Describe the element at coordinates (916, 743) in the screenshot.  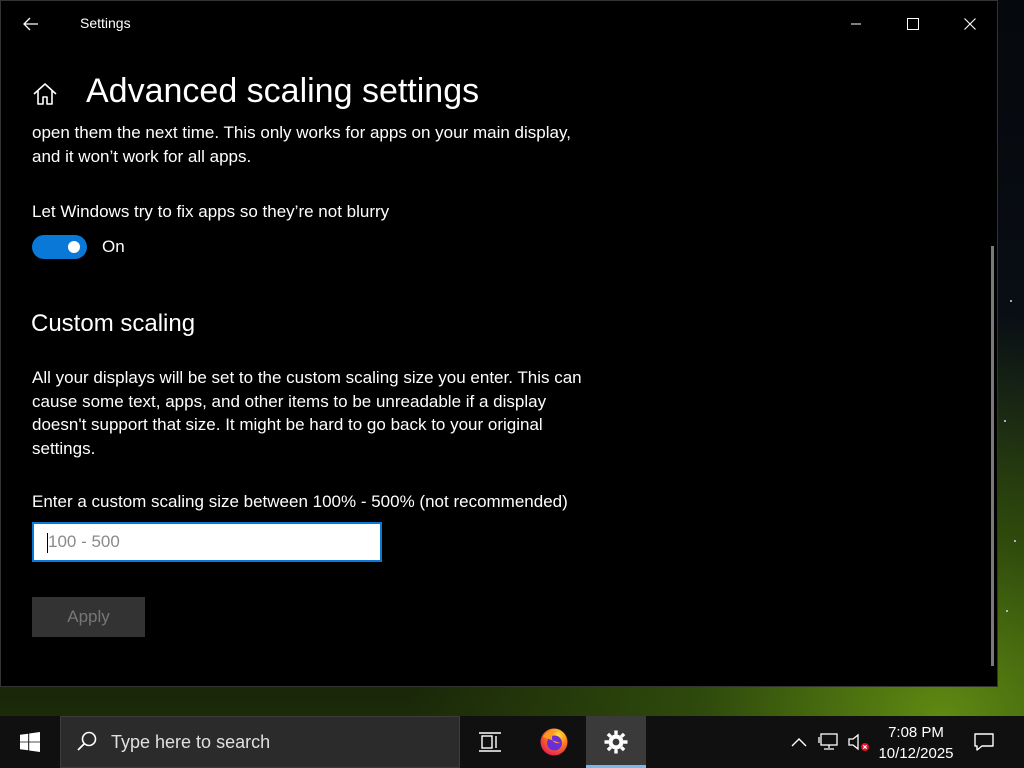
I see `taskbar-clock: 7:08 PM 10/12/2025` at that location.